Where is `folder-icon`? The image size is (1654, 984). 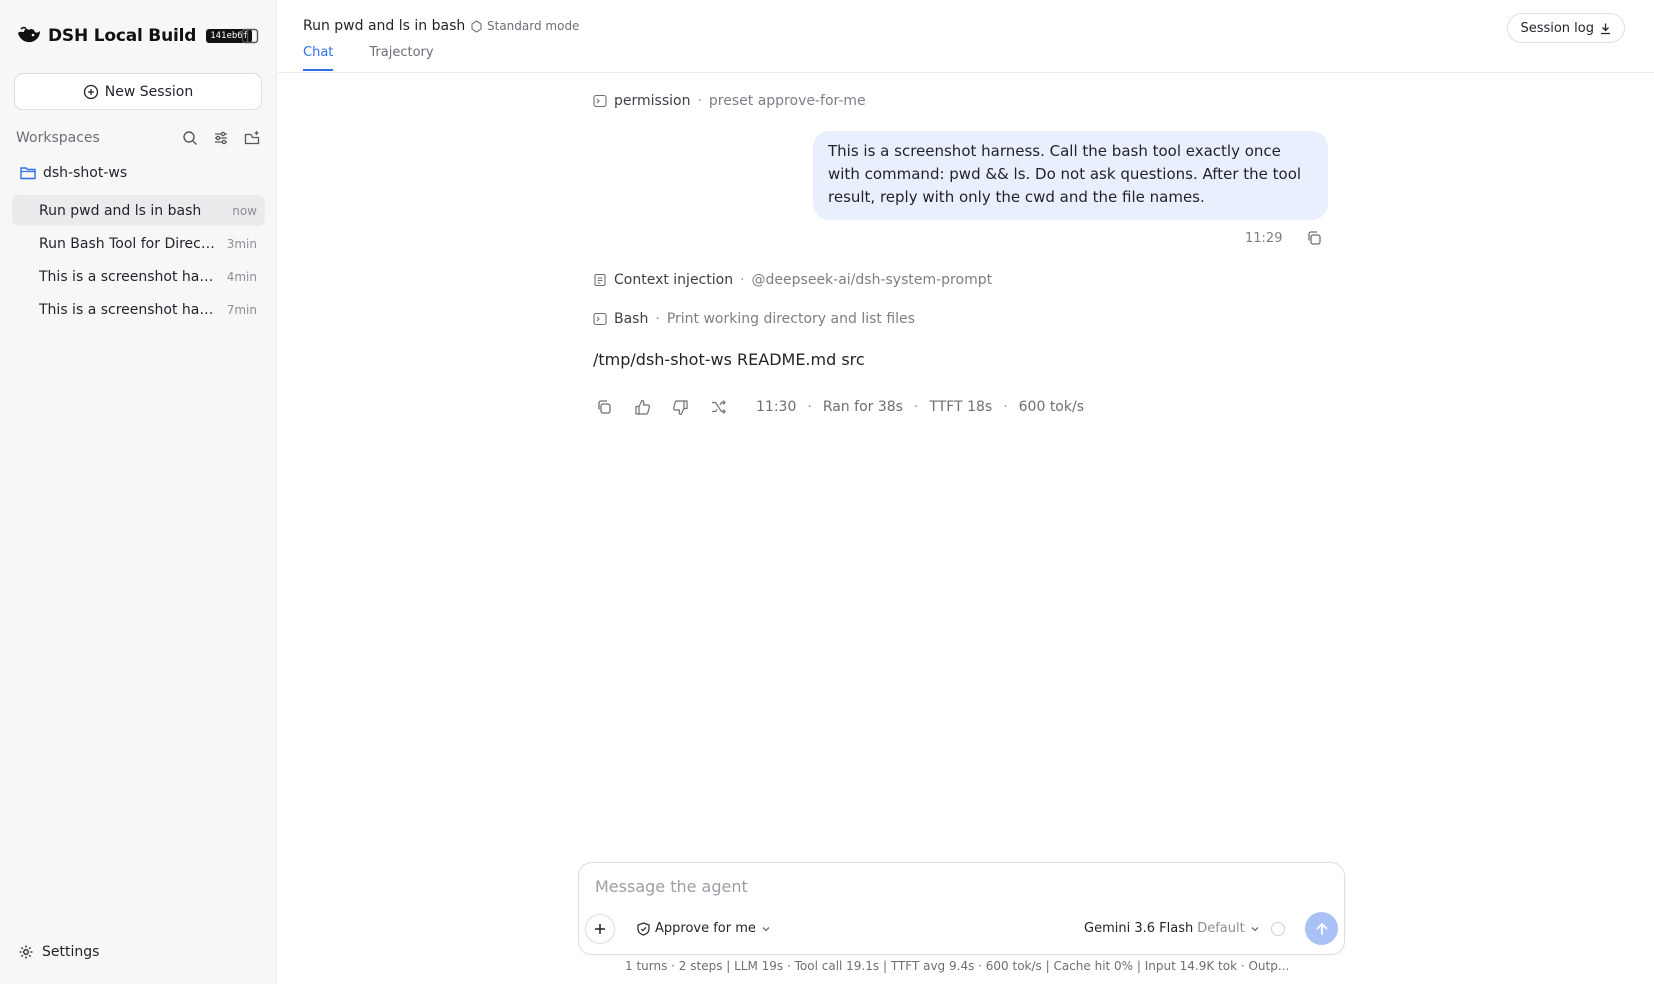
folder-icon is located at coordinates (28, 173).